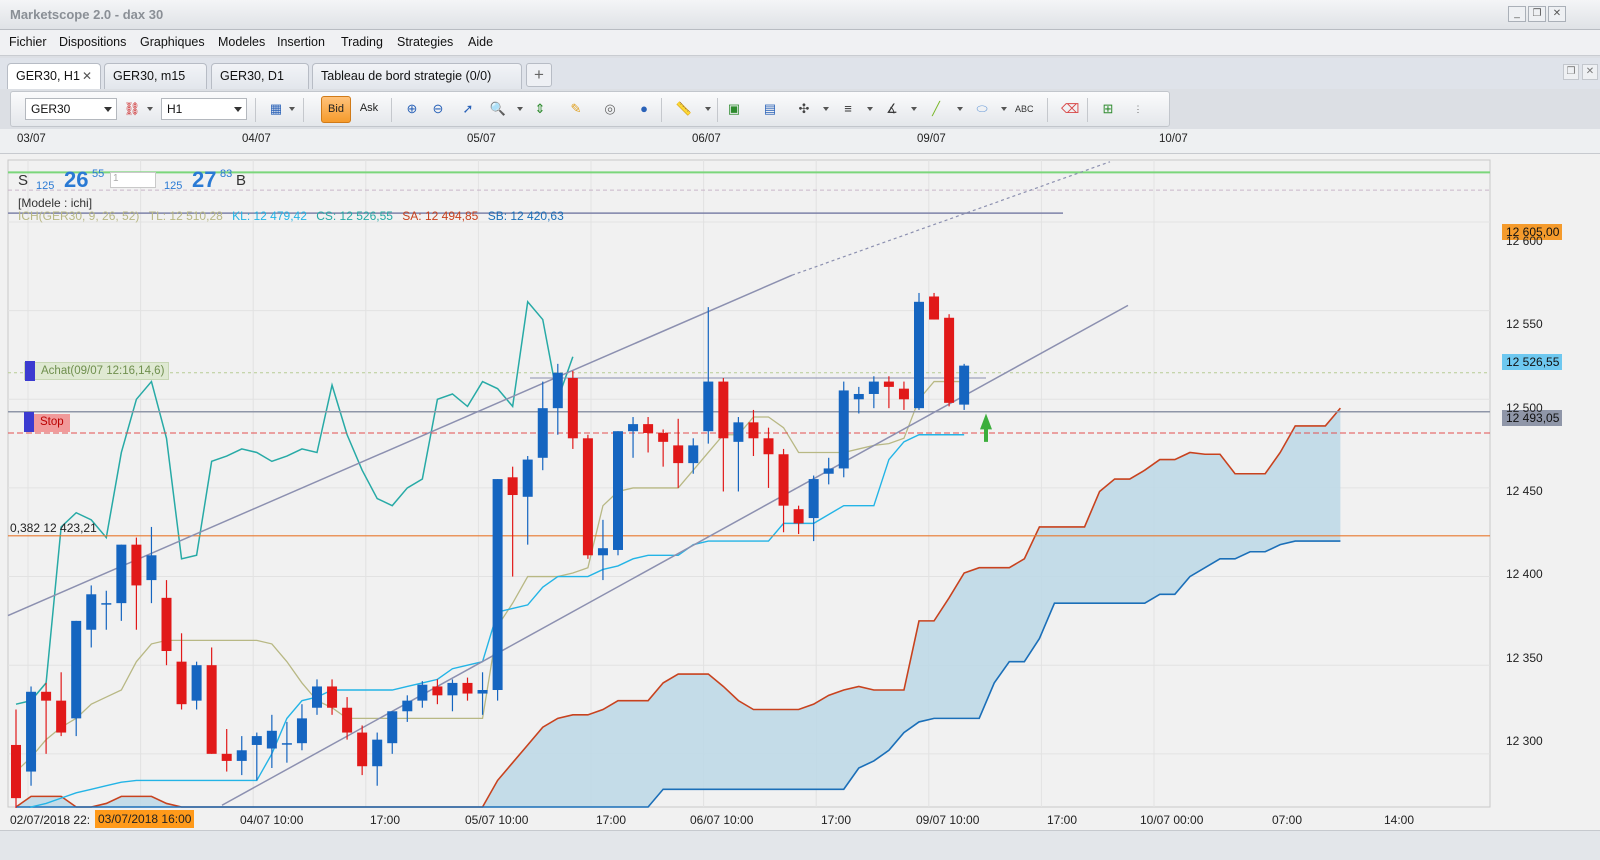 This screenshot has height=860, width=1600. Describe the element at coordinates (936, 109) in the screenshot. I see `trendline-icon: ╱` at that location.